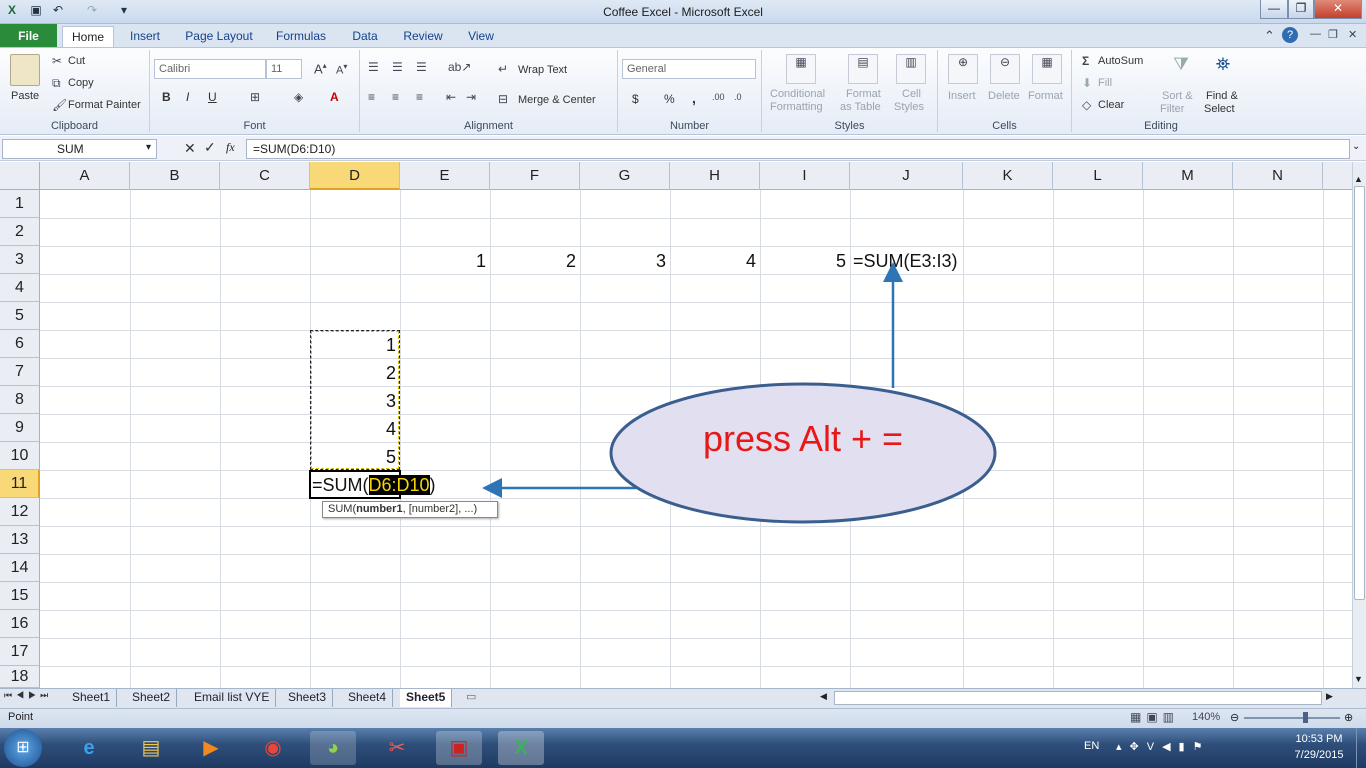 This screenshot has width=1366, height=768. I want to click on column-header-g: G, so click(625, 176).